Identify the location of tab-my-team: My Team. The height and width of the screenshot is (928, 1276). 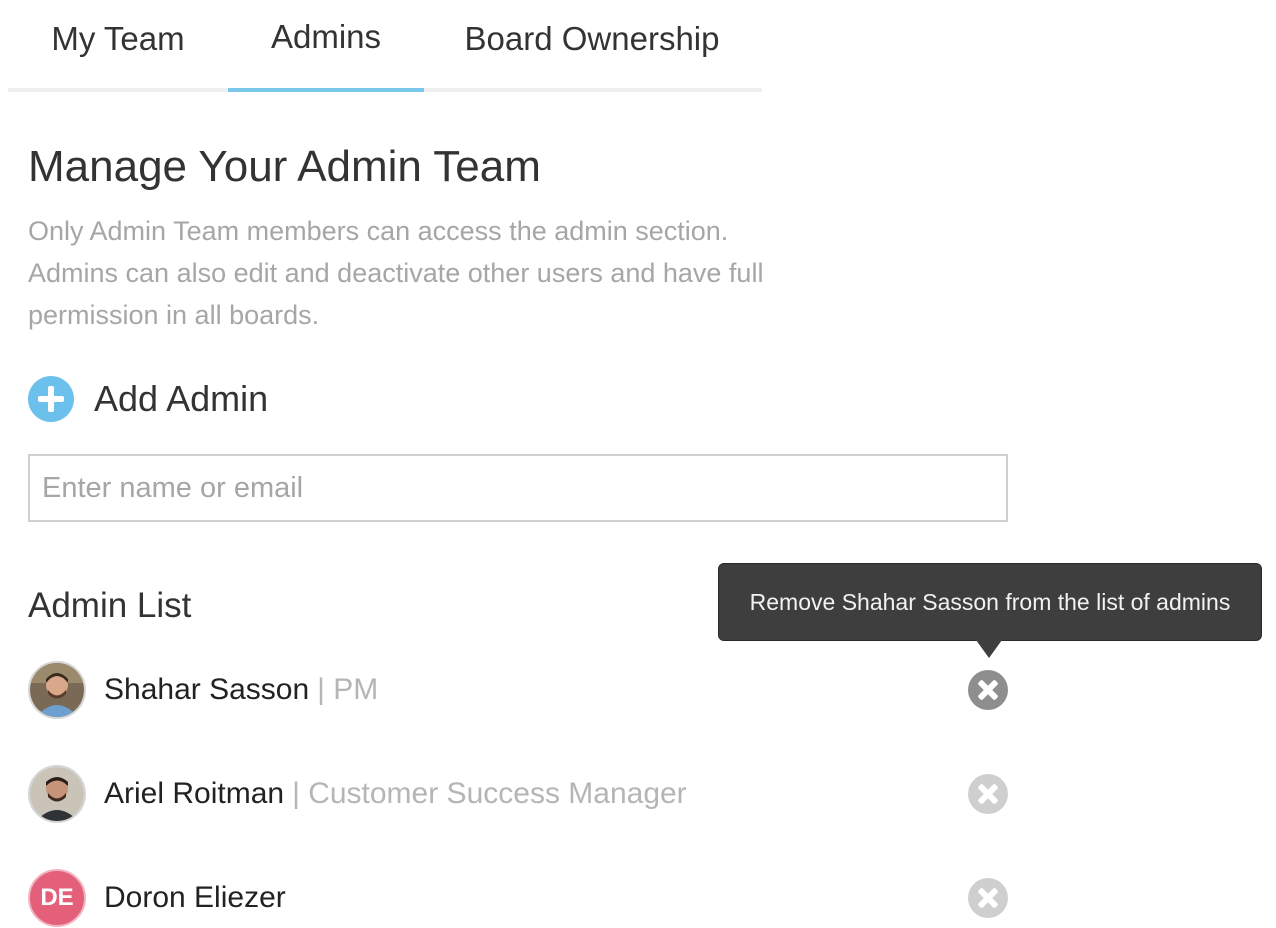
(118, 46).